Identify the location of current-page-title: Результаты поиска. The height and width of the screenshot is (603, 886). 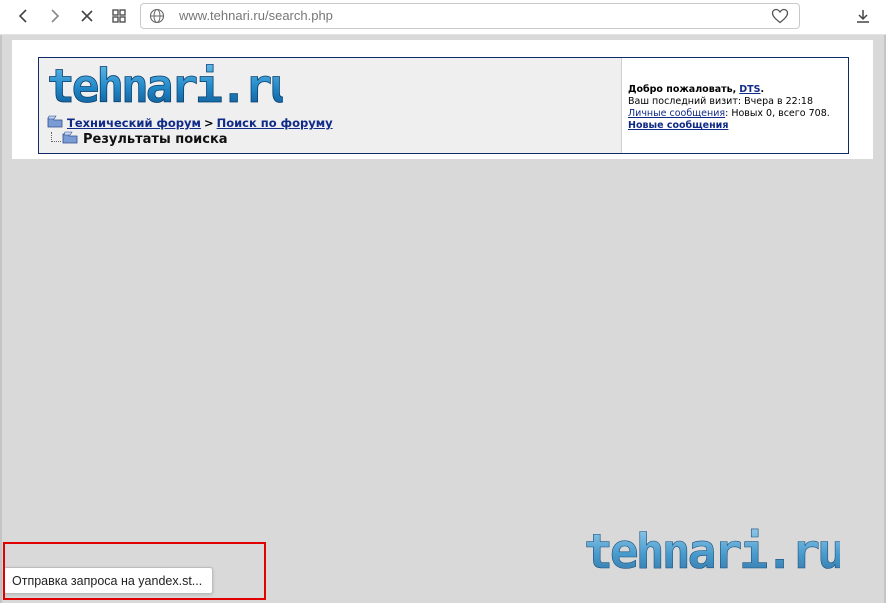
(139, 139).